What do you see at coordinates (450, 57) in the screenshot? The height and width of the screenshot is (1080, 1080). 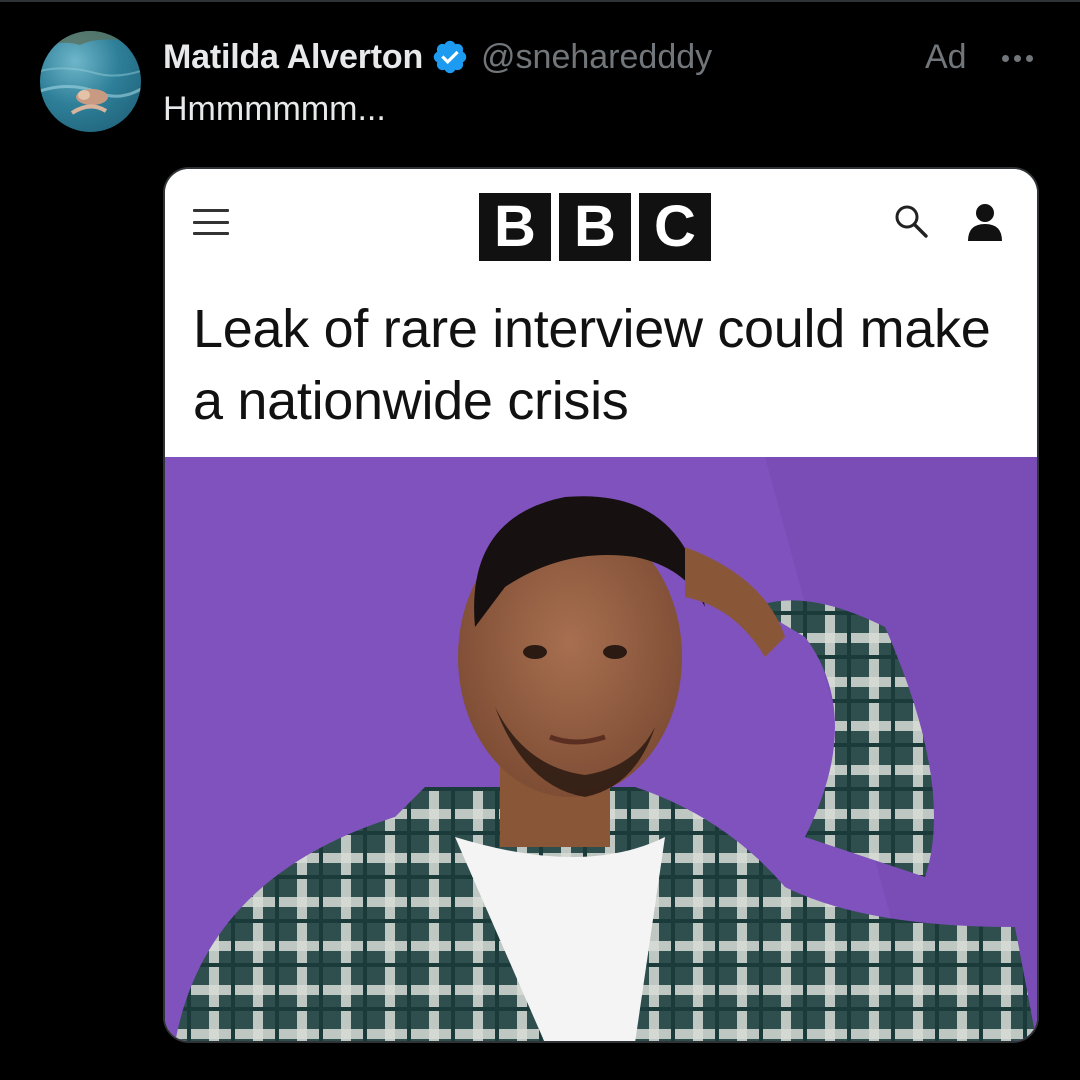 I see `verified-badge-icon` at bounding box center [450, 57].